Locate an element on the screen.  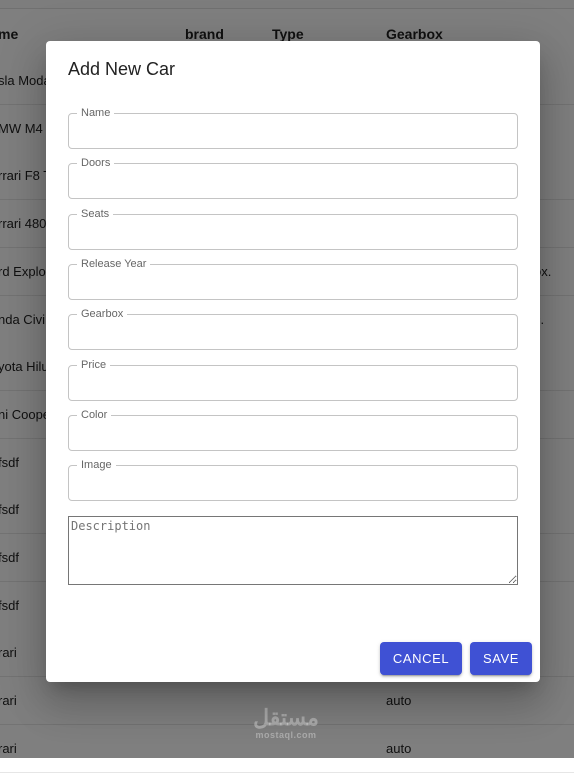
save-button: SAVE is located at coordinates (501, 658).